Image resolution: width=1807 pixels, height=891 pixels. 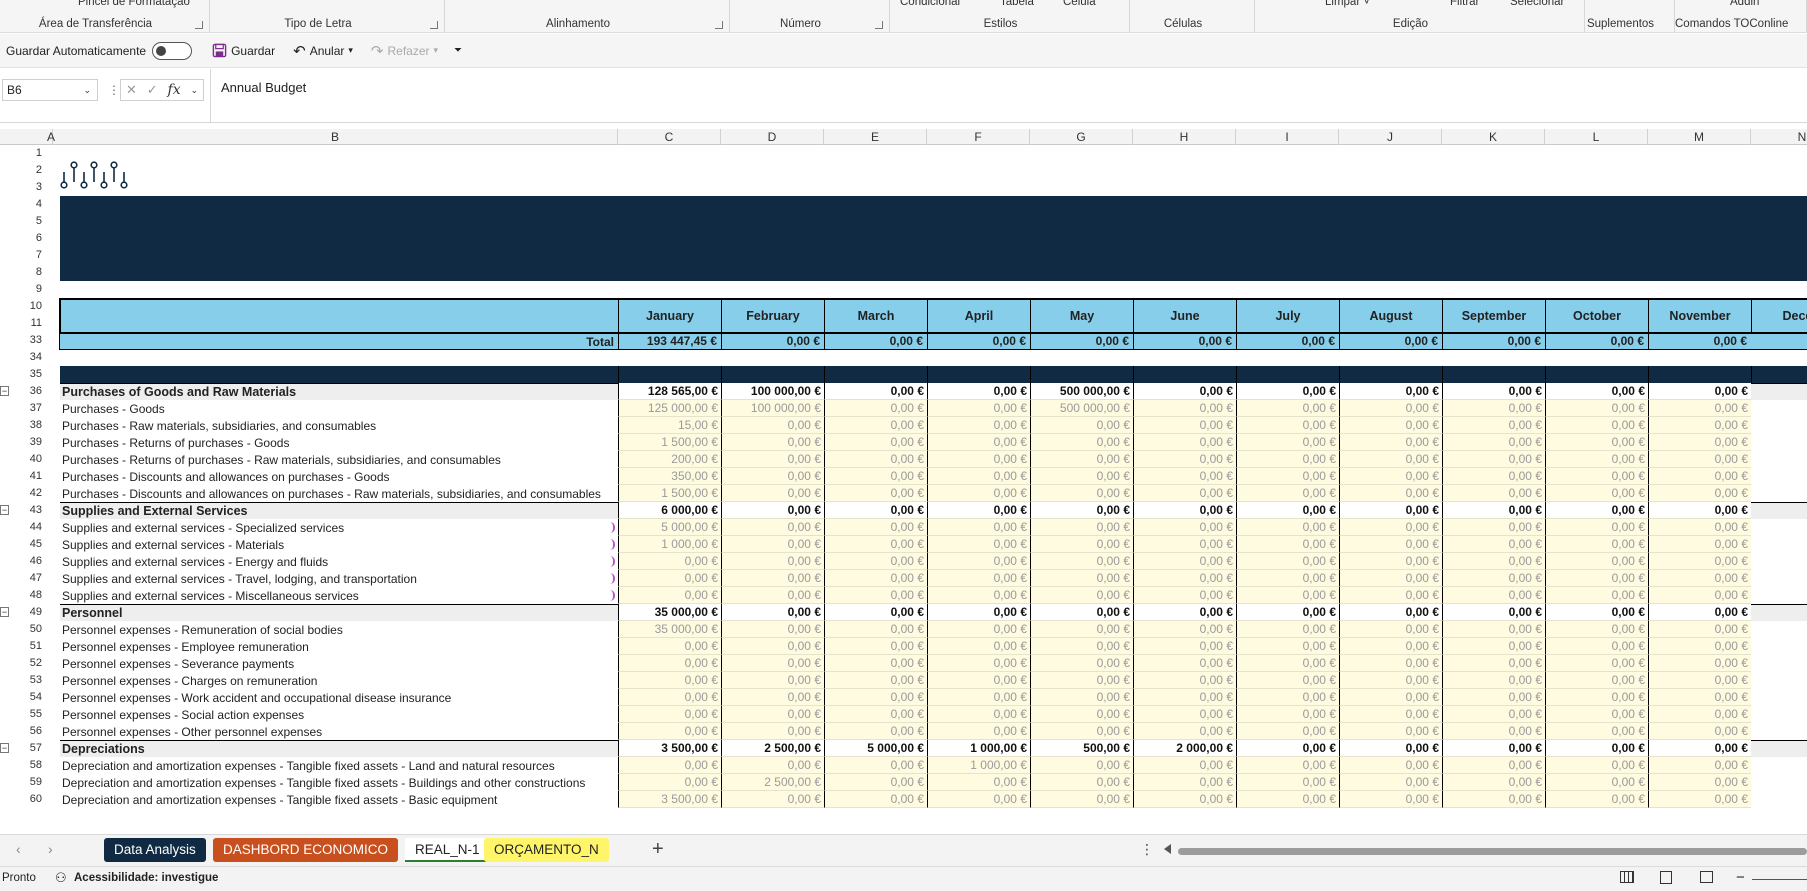 I want to click on column-header: C, so click(x=669, y=137).